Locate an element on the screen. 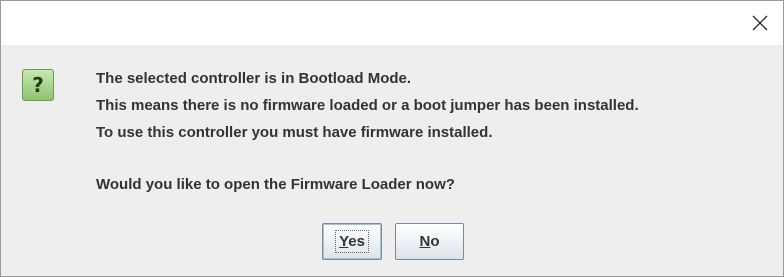 The width and height of the screenshot is (784, 277). close-button is located at coordinates (760, 23).